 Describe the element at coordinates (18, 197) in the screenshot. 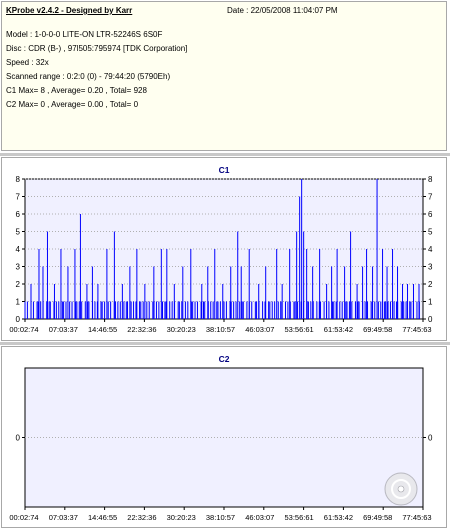

I see `y-tick-label: 7` at that location.